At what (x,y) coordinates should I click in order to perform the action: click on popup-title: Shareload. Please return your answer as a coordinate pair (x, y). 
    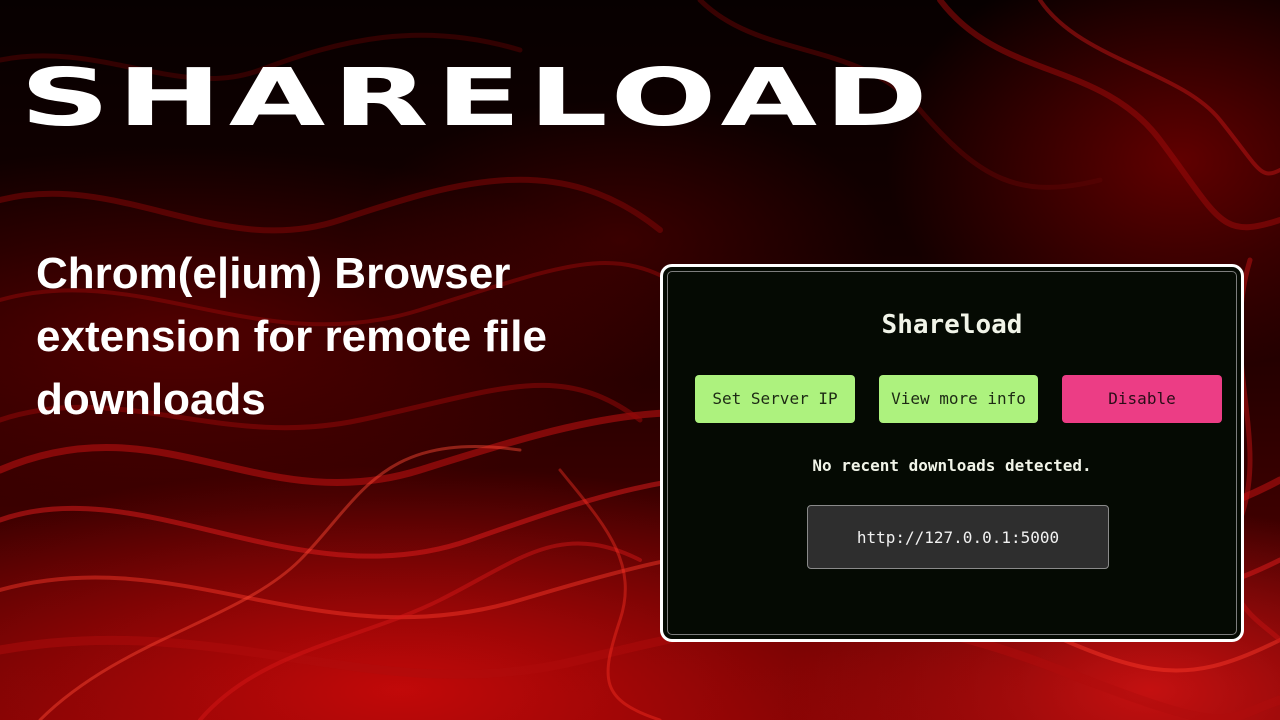
    Looking at the image, I should click on (952, 325).